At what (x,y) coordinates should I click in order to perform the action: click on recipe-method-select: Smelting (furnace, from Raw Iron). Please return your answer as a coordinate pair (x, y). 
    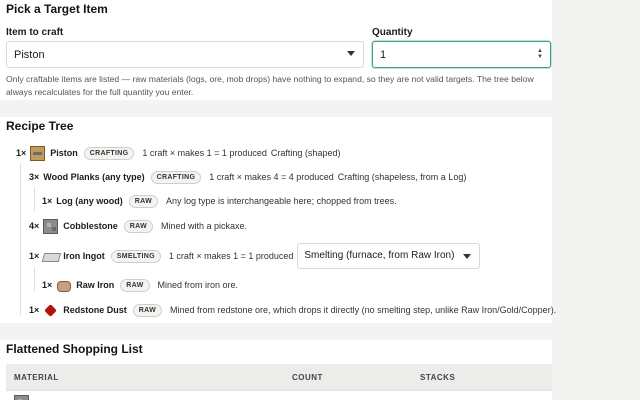
    Looking at the image, I should click on (389, 256).